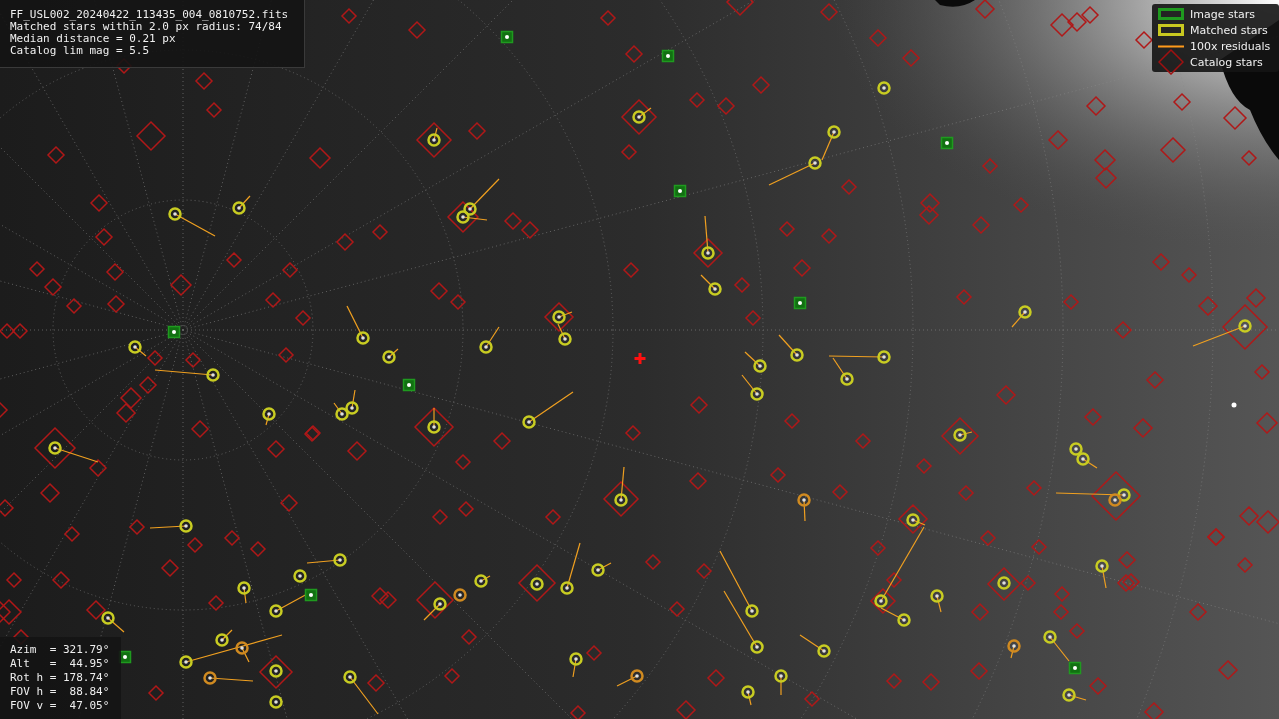 The width and height of the screenshot is (1279, 719). I want to click on info-text: FF_USL002_20240422_113435_004_0810752.fits, so click(150, 15).